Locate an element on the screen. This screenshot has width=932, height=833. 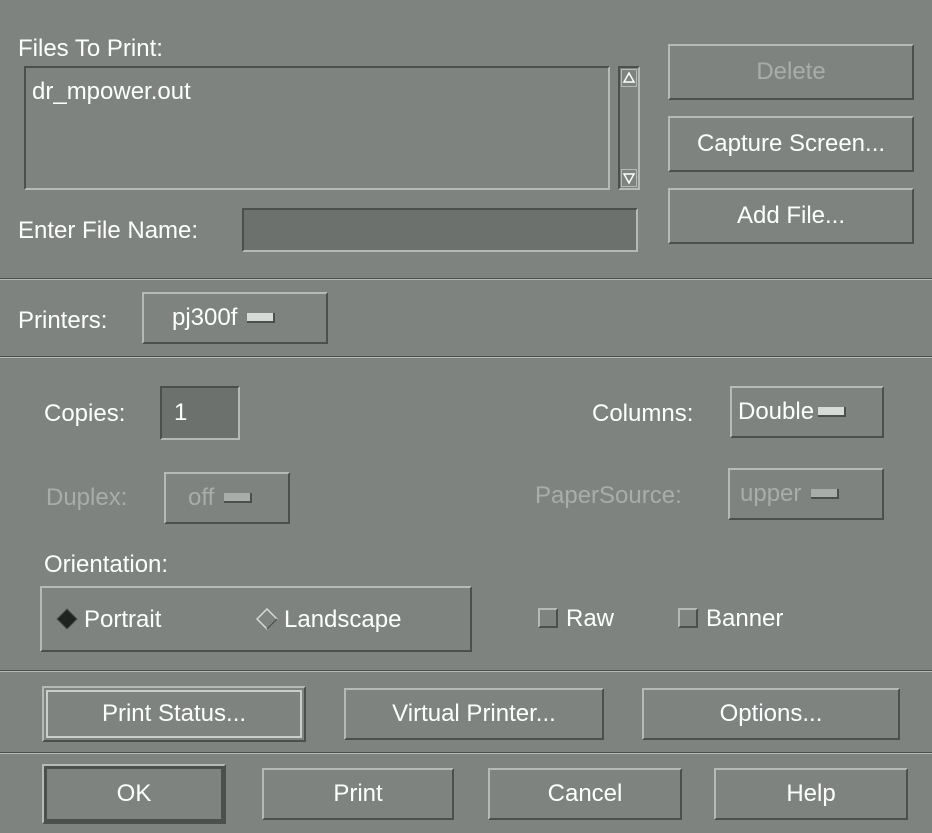
help-button: Help is located at coordinates (811, 794).